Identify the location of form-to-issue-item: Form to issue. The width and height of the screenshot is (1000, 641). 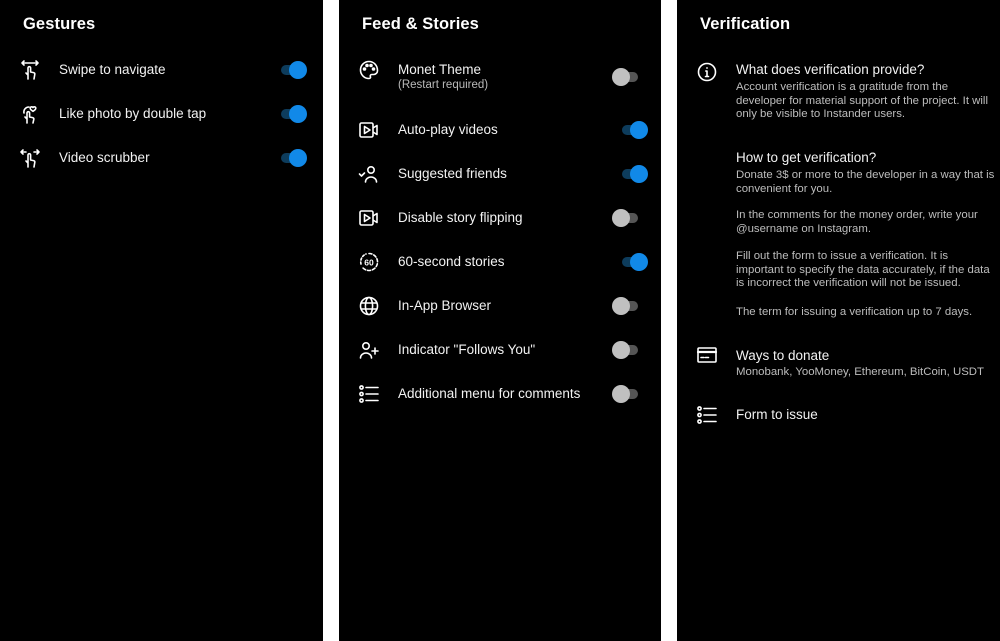
(838, 416).